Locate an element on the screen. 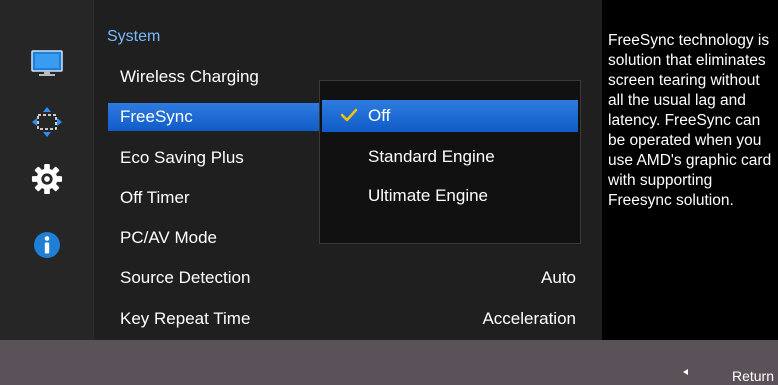 Image resolution: width=778 pixels, height=385 pixels. freesync-submenu: Off Standard Engine Ultimate Engine is located at coordinates (450, 162).